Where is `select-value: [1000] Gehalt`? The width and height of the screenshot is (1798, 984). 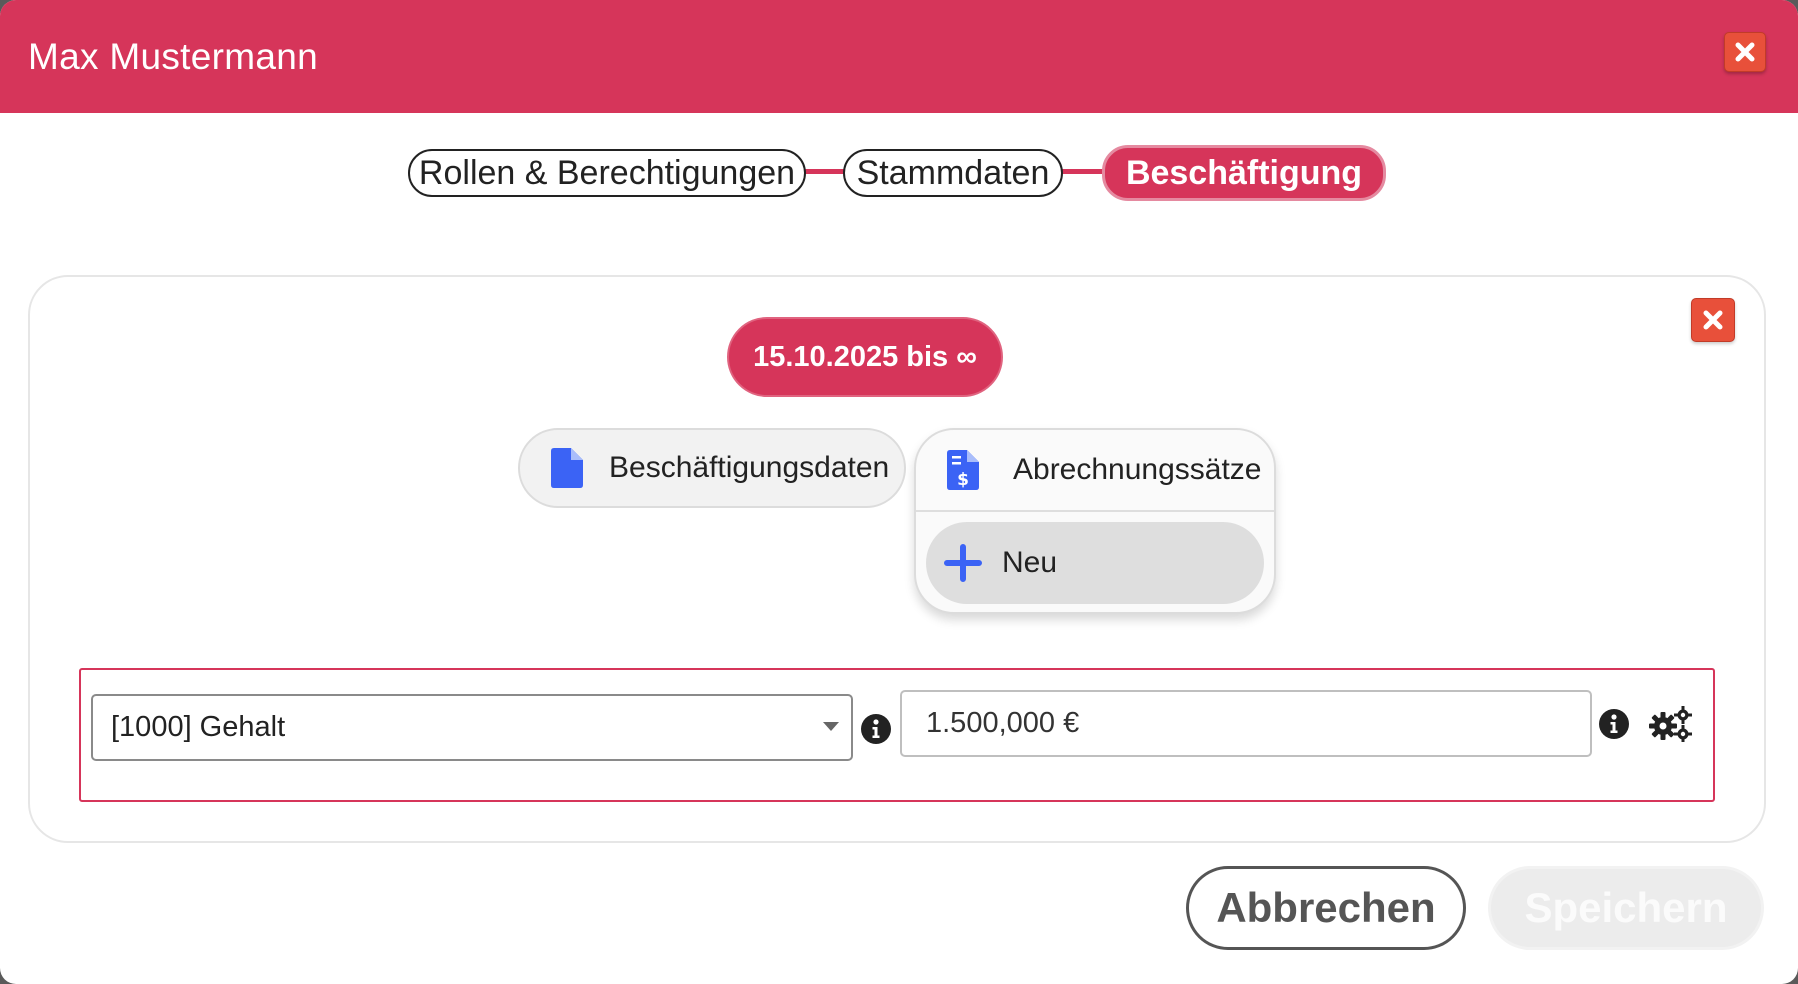 select-value: [1000] Gehalt is located at coordinates (198, 727).